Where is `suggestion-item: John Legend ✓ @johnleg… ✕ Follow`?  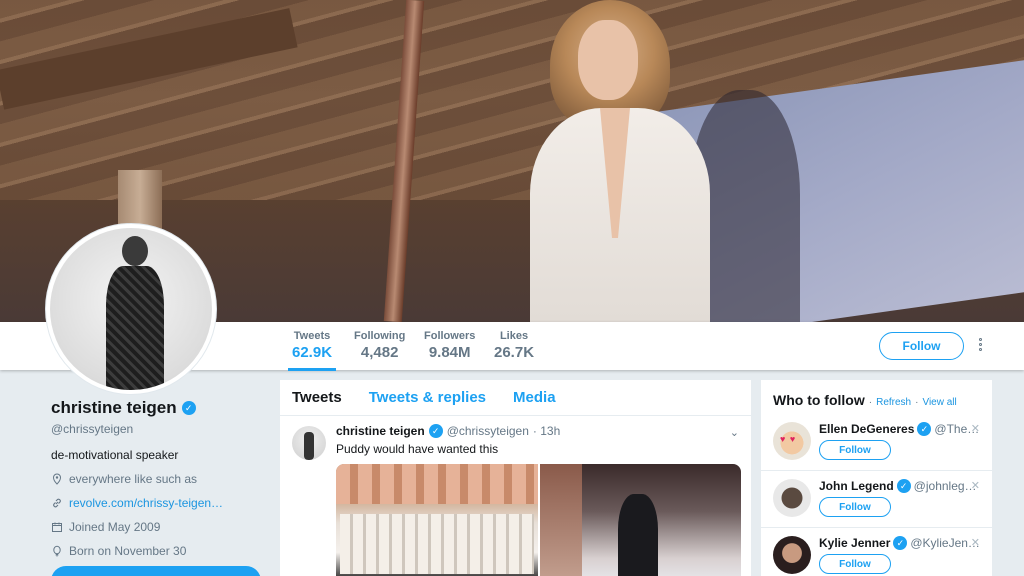 suggestion-item: John Legend ✓ @johnleg… ✕ Follow is located at coordinates (876, 499).